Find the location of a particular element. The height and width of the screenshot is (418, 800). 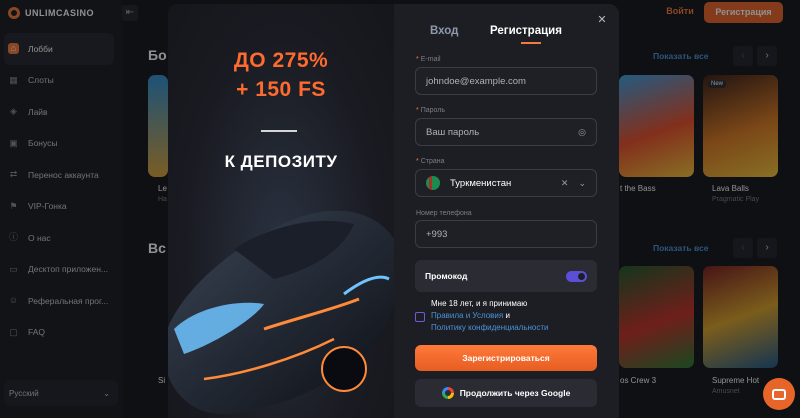

google-signin-button: Продолжить через Google is located at coordinates (506, 393).